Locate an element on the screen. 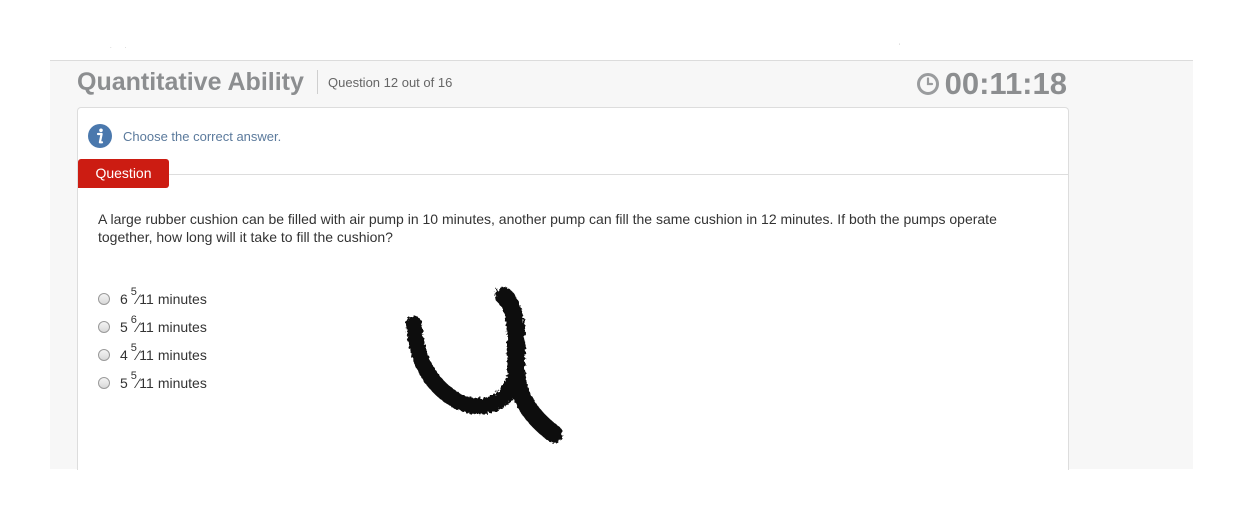 The width and height of the screenshot is (1243, 518). timer: 00:11:18 is located at coordinates (991, 83).